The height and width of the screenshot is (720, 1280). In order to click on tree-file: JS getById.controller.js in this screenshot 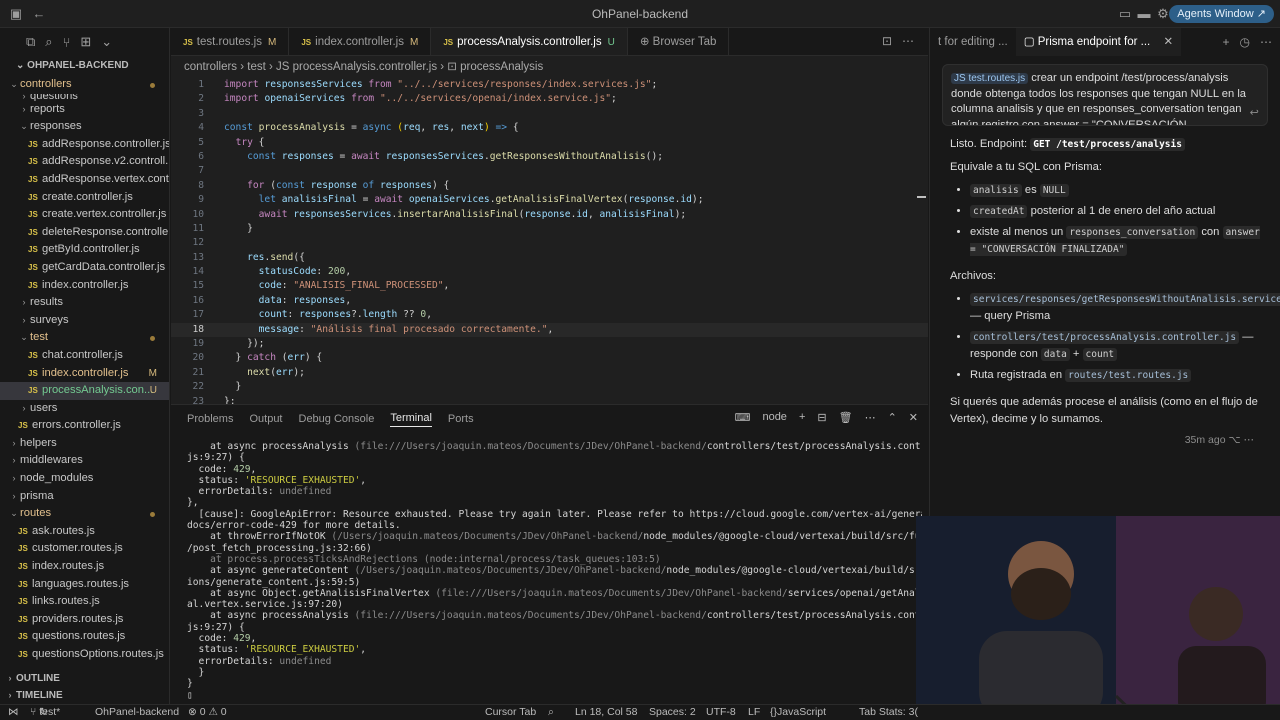, I will do `click(84, 250)`.